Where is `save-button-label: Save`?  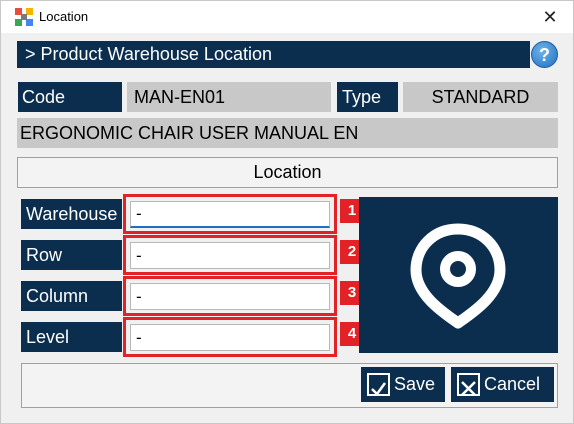
save-button-label: Save is located at coordinates (415, 384).